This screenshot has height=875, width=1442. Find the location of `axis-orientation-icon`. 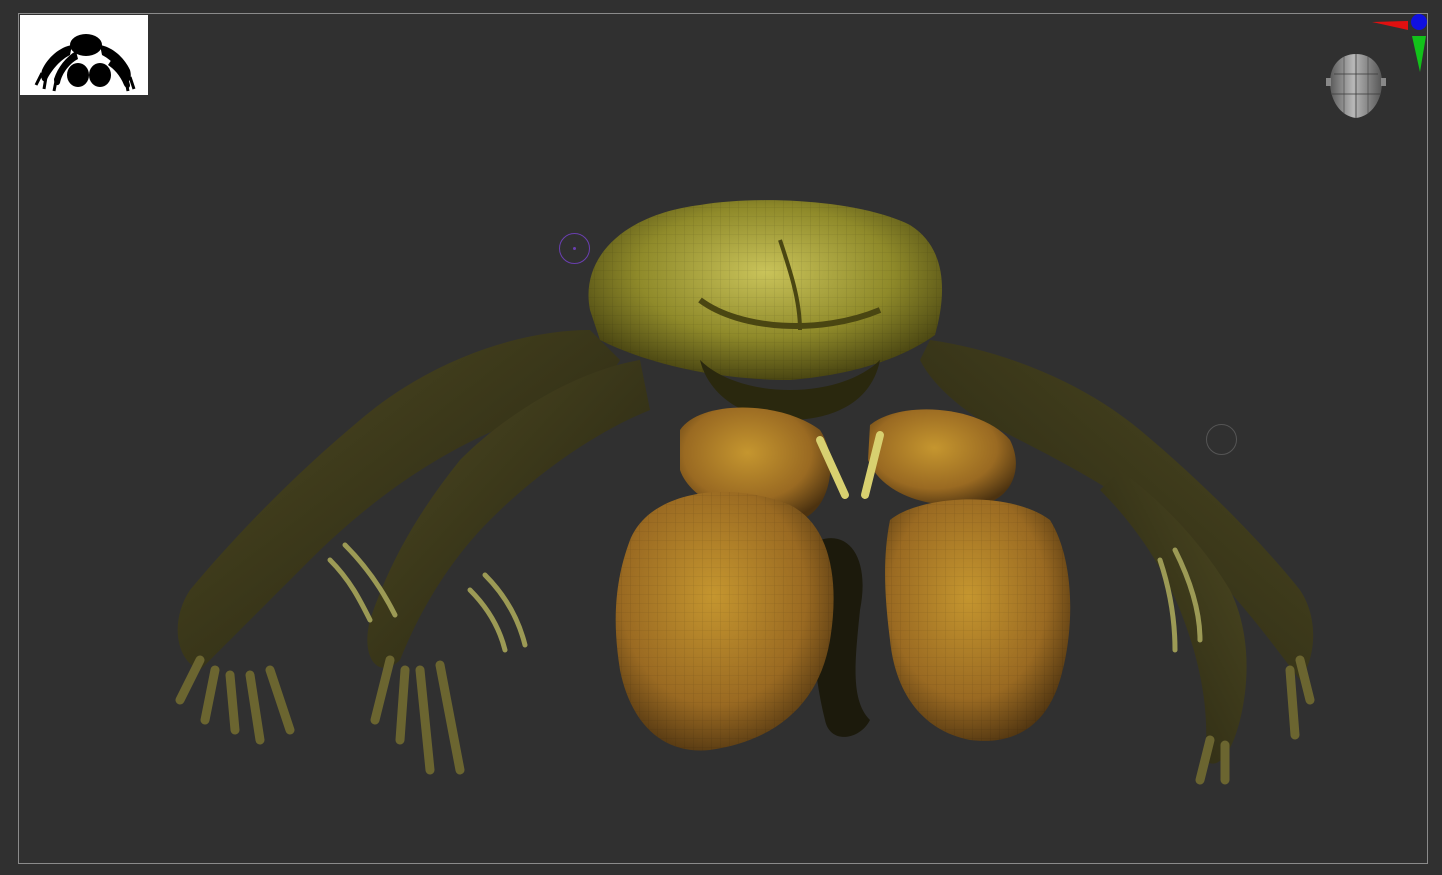

axis-orientation-icon is located at coordinates (1400, 43).